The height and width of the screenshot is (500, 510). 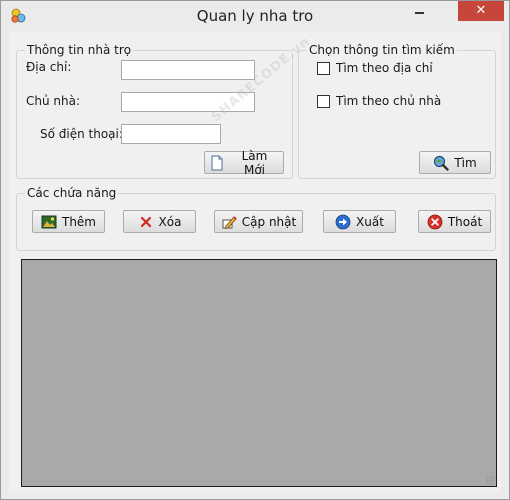 I want to click on exit-button-label: Thoát, so click(x=465, y=221).